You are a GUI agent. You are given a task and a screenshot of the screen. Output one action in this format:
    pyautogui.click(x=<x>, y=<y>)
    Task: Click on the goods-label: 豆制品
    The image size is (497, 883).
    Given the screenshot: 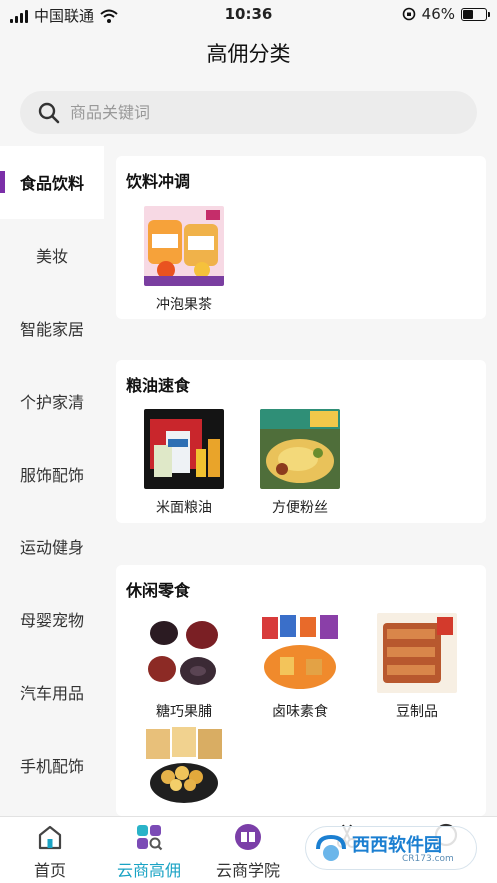 What is the action you would take?
    pyautogui.click(x=417, y=712)
    